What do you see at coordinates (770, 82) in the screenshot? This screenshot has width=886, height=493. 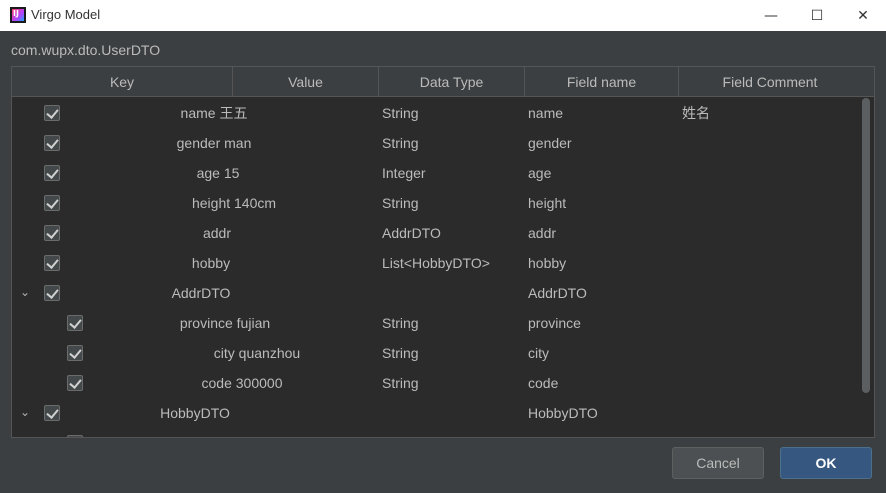 I see `column-header-field-comment: Field Comment` at bounding box center [770, 82].